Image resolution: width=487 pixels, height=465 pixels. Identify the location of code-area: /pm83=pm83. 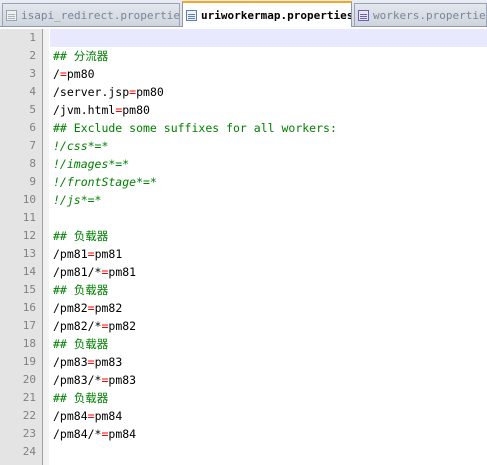
(268, 362).